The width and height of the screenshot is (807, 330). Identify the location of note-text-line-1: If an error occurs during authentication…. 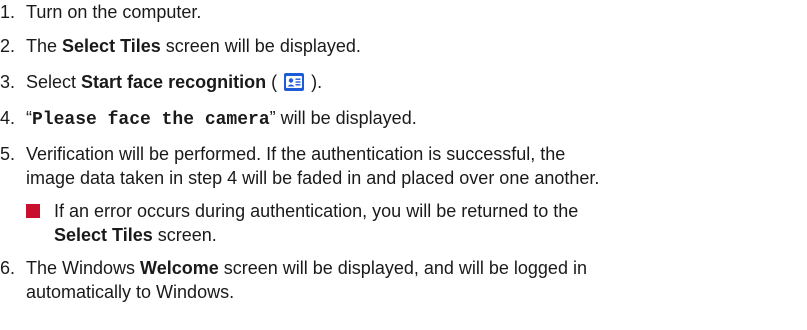
(316, 211).